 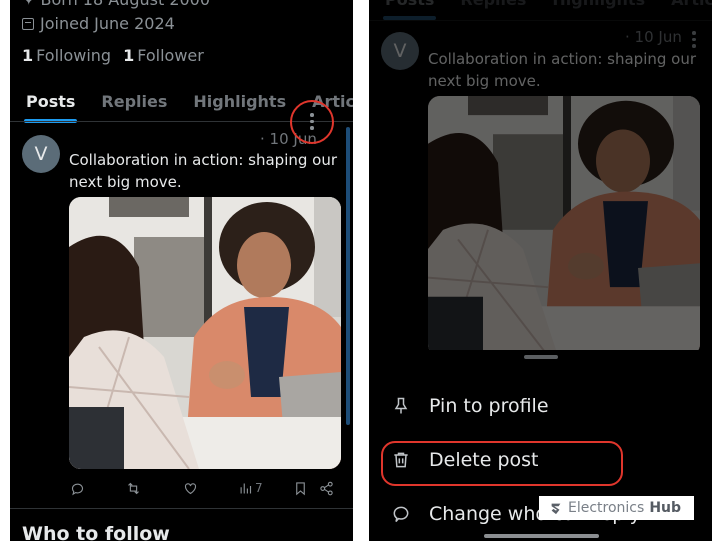 I want to click on like-button, so click(x=190, y=488).